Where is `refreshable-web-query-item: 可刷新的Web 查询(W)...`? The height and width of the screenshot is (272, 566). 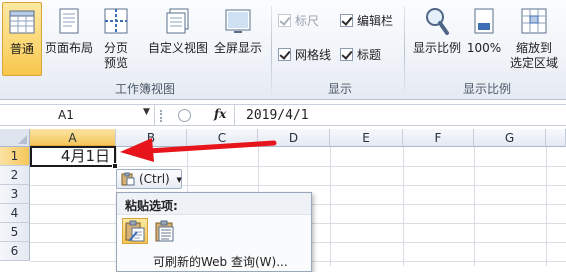
refreshable-web-query-item: 可刷新的Web 查询(W)... is located at coordinates (220, 261).